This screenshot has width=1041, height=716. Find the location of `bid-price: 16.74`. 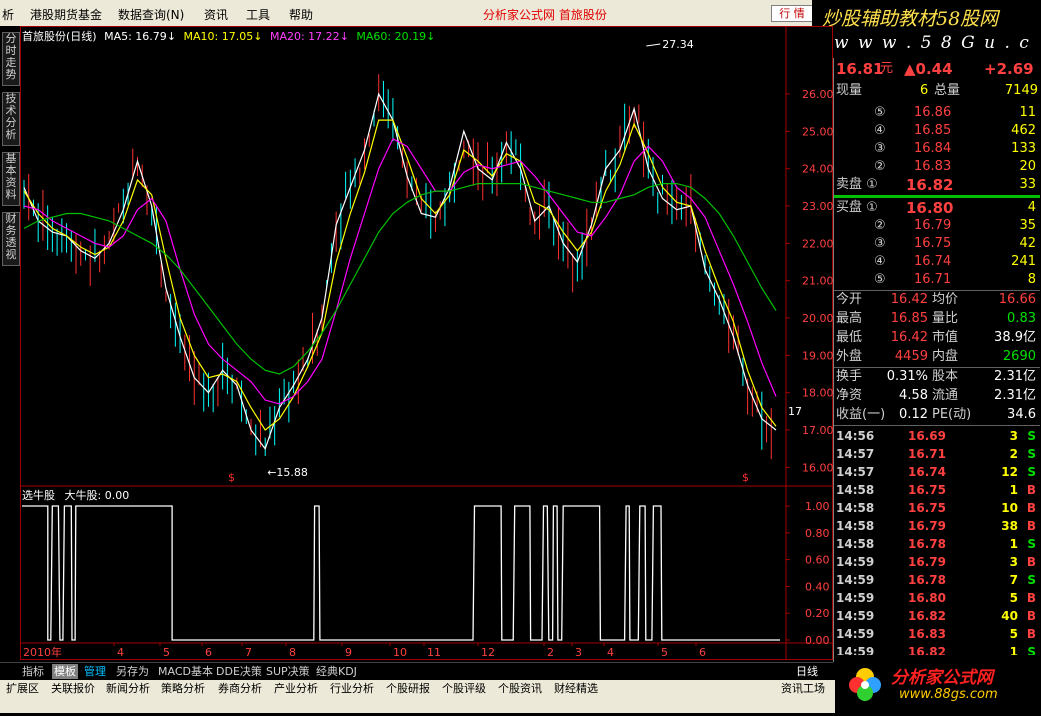

bid-price: 16.74 is located at coordinates (933, 261).